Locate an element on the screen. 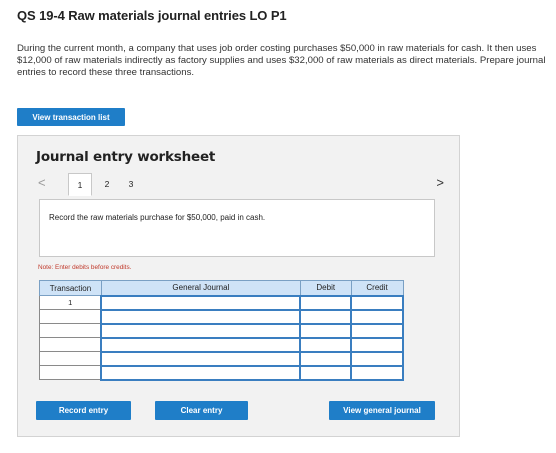 Image resolution: width=556 pixels, height=453 pixels. worksheet-title: Journal entry worksheet is located at coordinates (126, 157).